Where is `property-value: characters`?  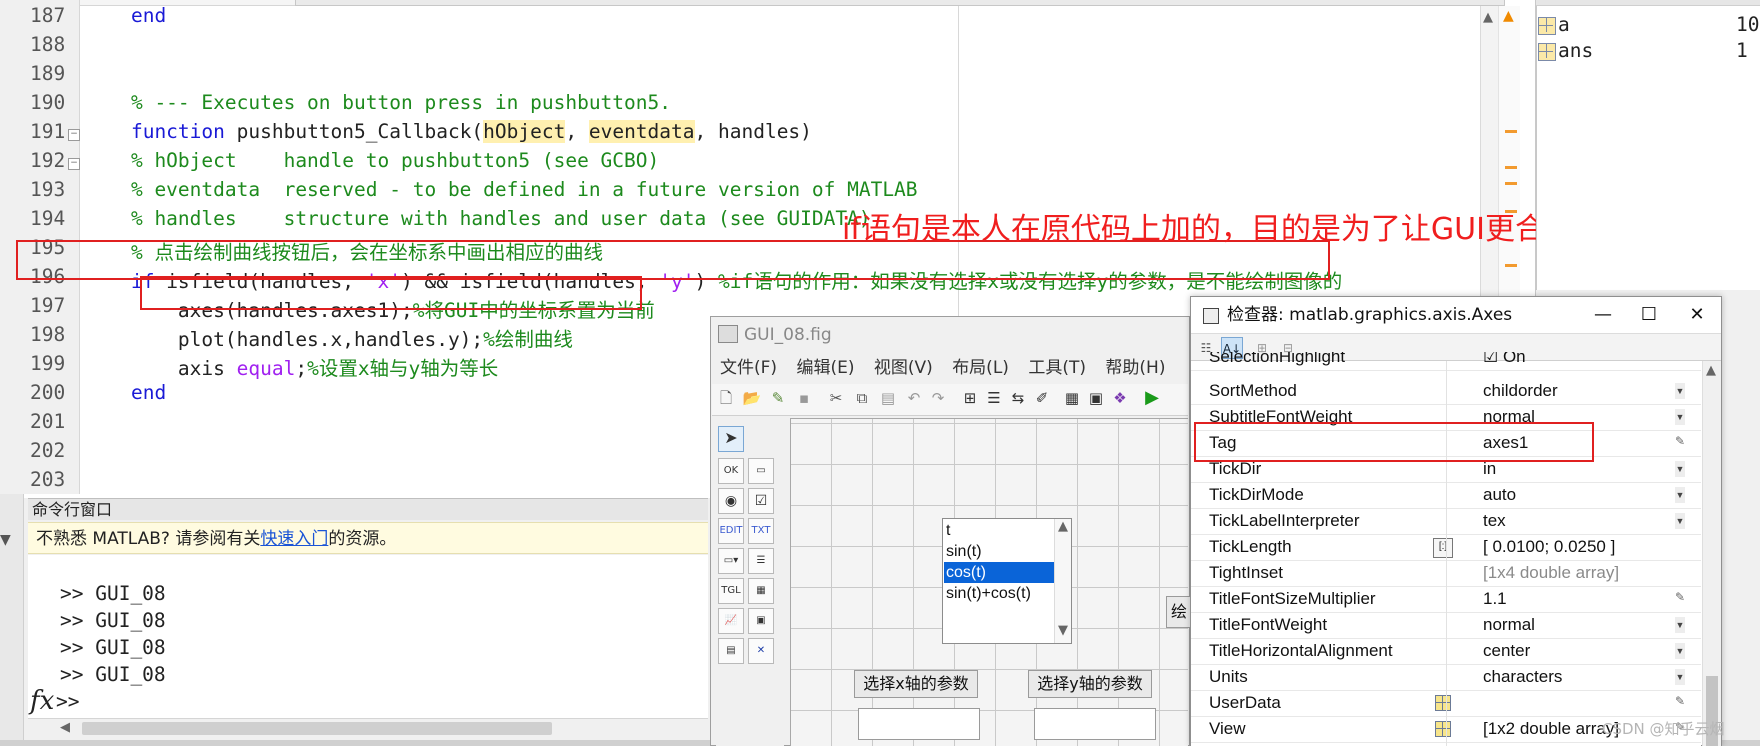
property-value: characters is located at coordinates (1522, 677).